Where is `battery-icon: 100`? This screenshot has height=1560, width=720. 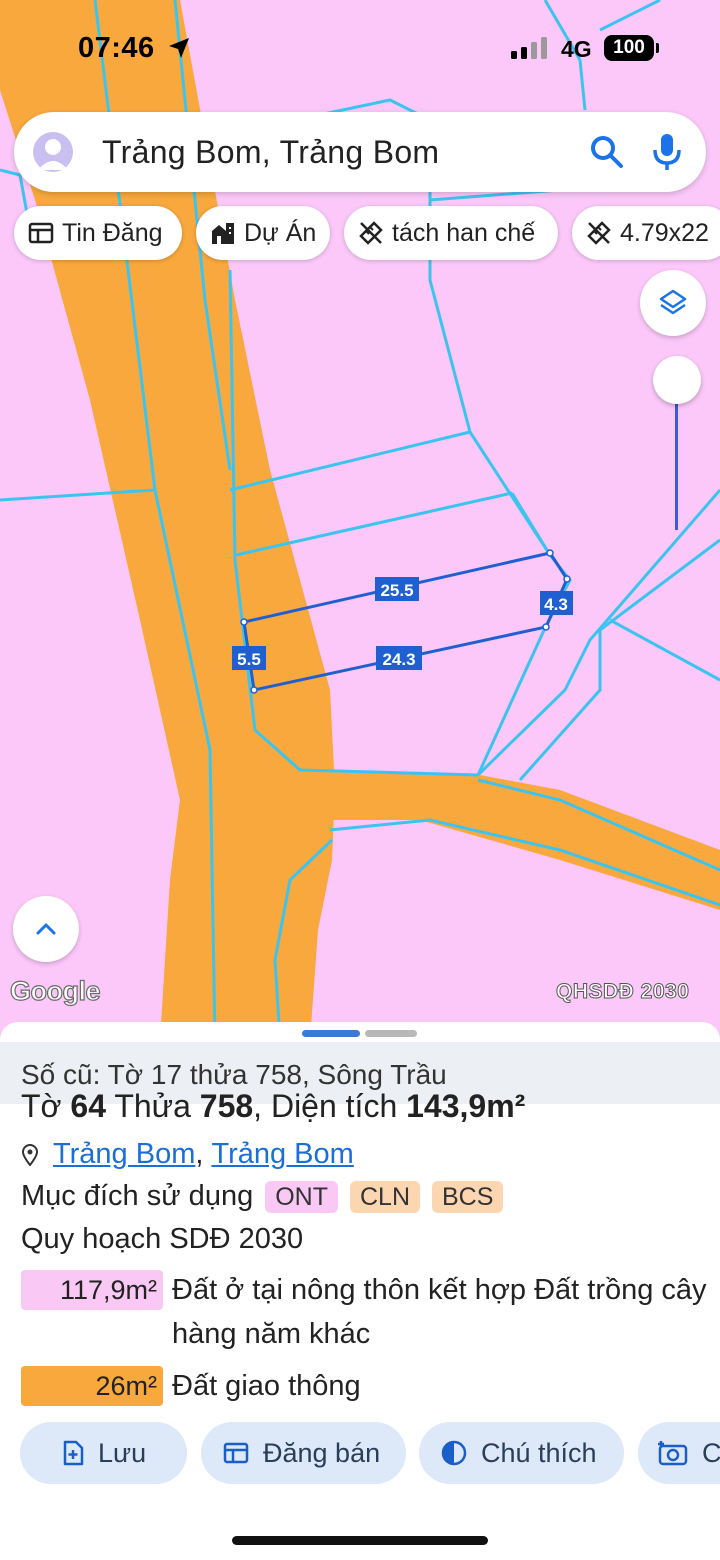 battery-icon: 100 is located at coordinates (631, 48).